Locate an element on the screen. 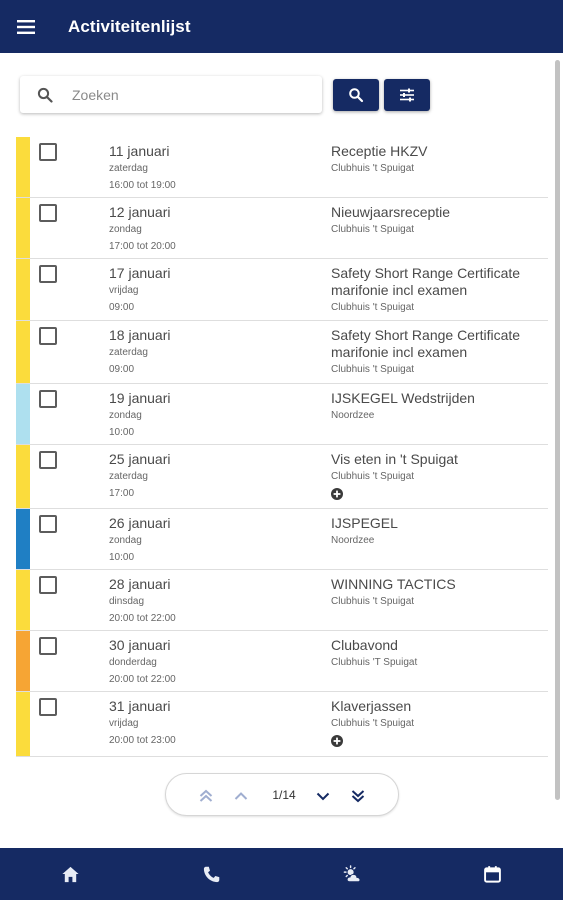  last-page-button is located at coordinates (358, 796).